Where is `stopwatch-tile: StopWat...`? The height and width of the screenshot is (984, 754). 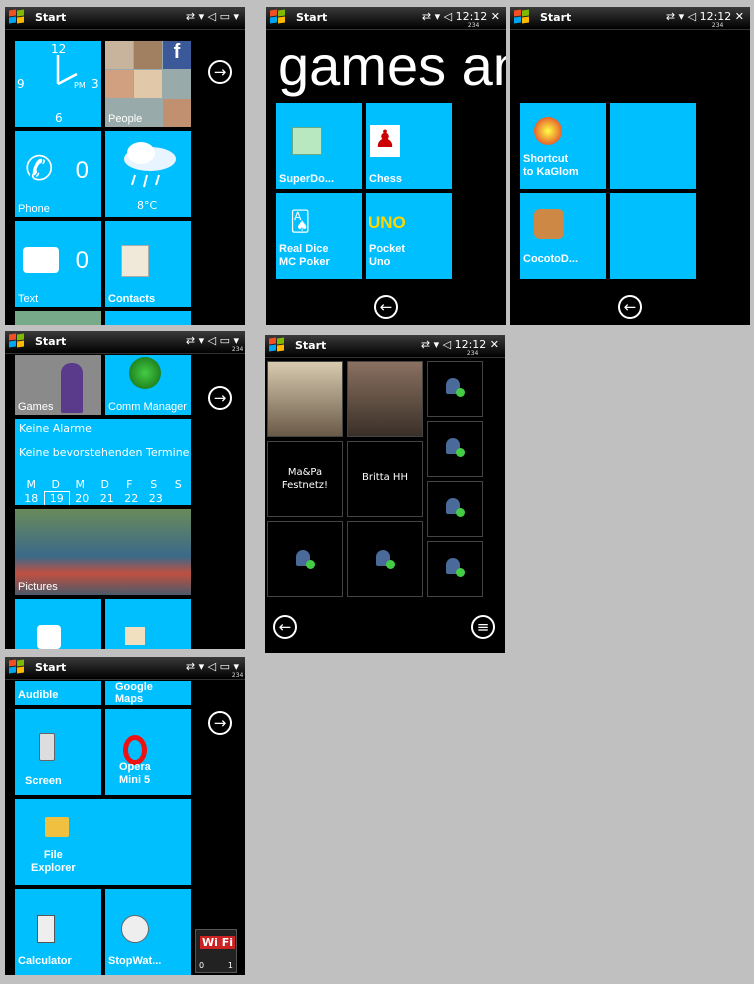
stopwatch-tile: StopWat... is located at coordinates (148, 932).